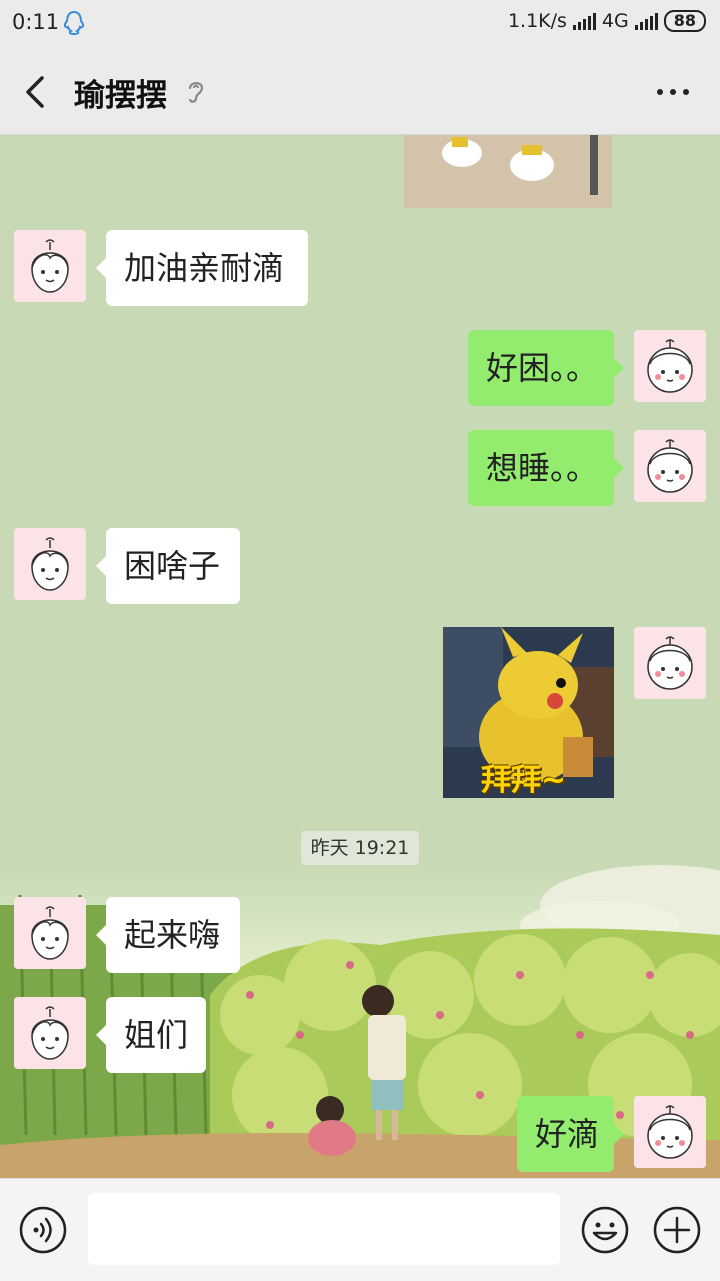 This screenshot has width=720, height=1281. What do you see at coordinates (528, 712) in the screenshot?
I see `pikachu-image-message: 拜拜~` at bounding box center [528, 712].